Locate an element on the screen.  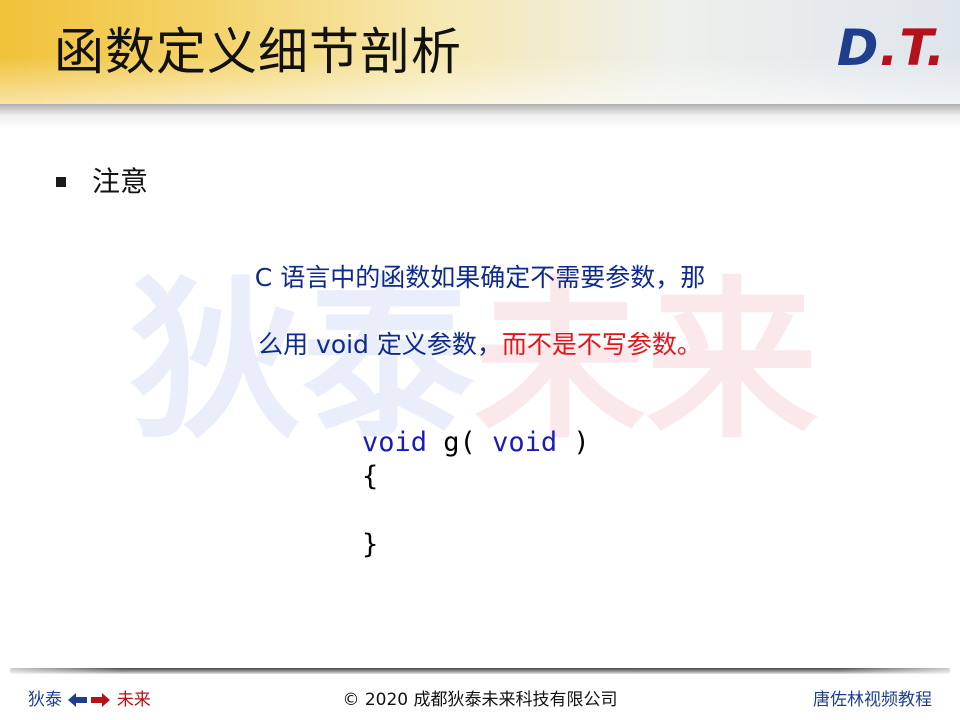
footer-copyright: © 2020 成都狄泰未来科技有限公司 is located at coordinates (480, 700).